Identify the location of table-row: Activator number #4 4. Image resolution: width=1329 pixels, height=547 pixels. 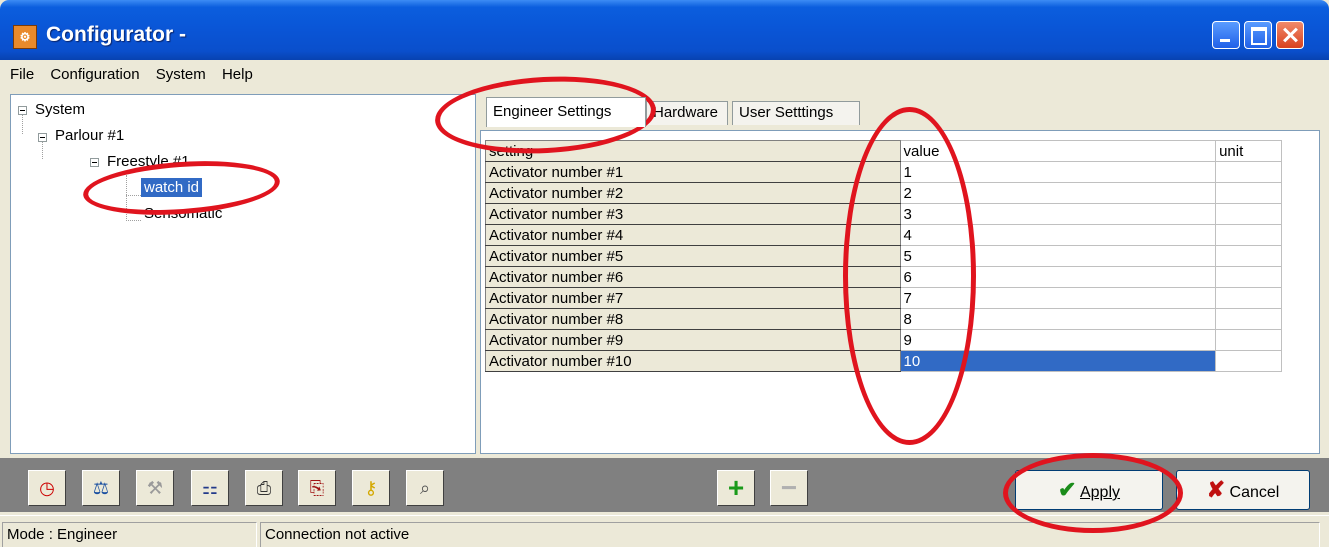
(898, 235).